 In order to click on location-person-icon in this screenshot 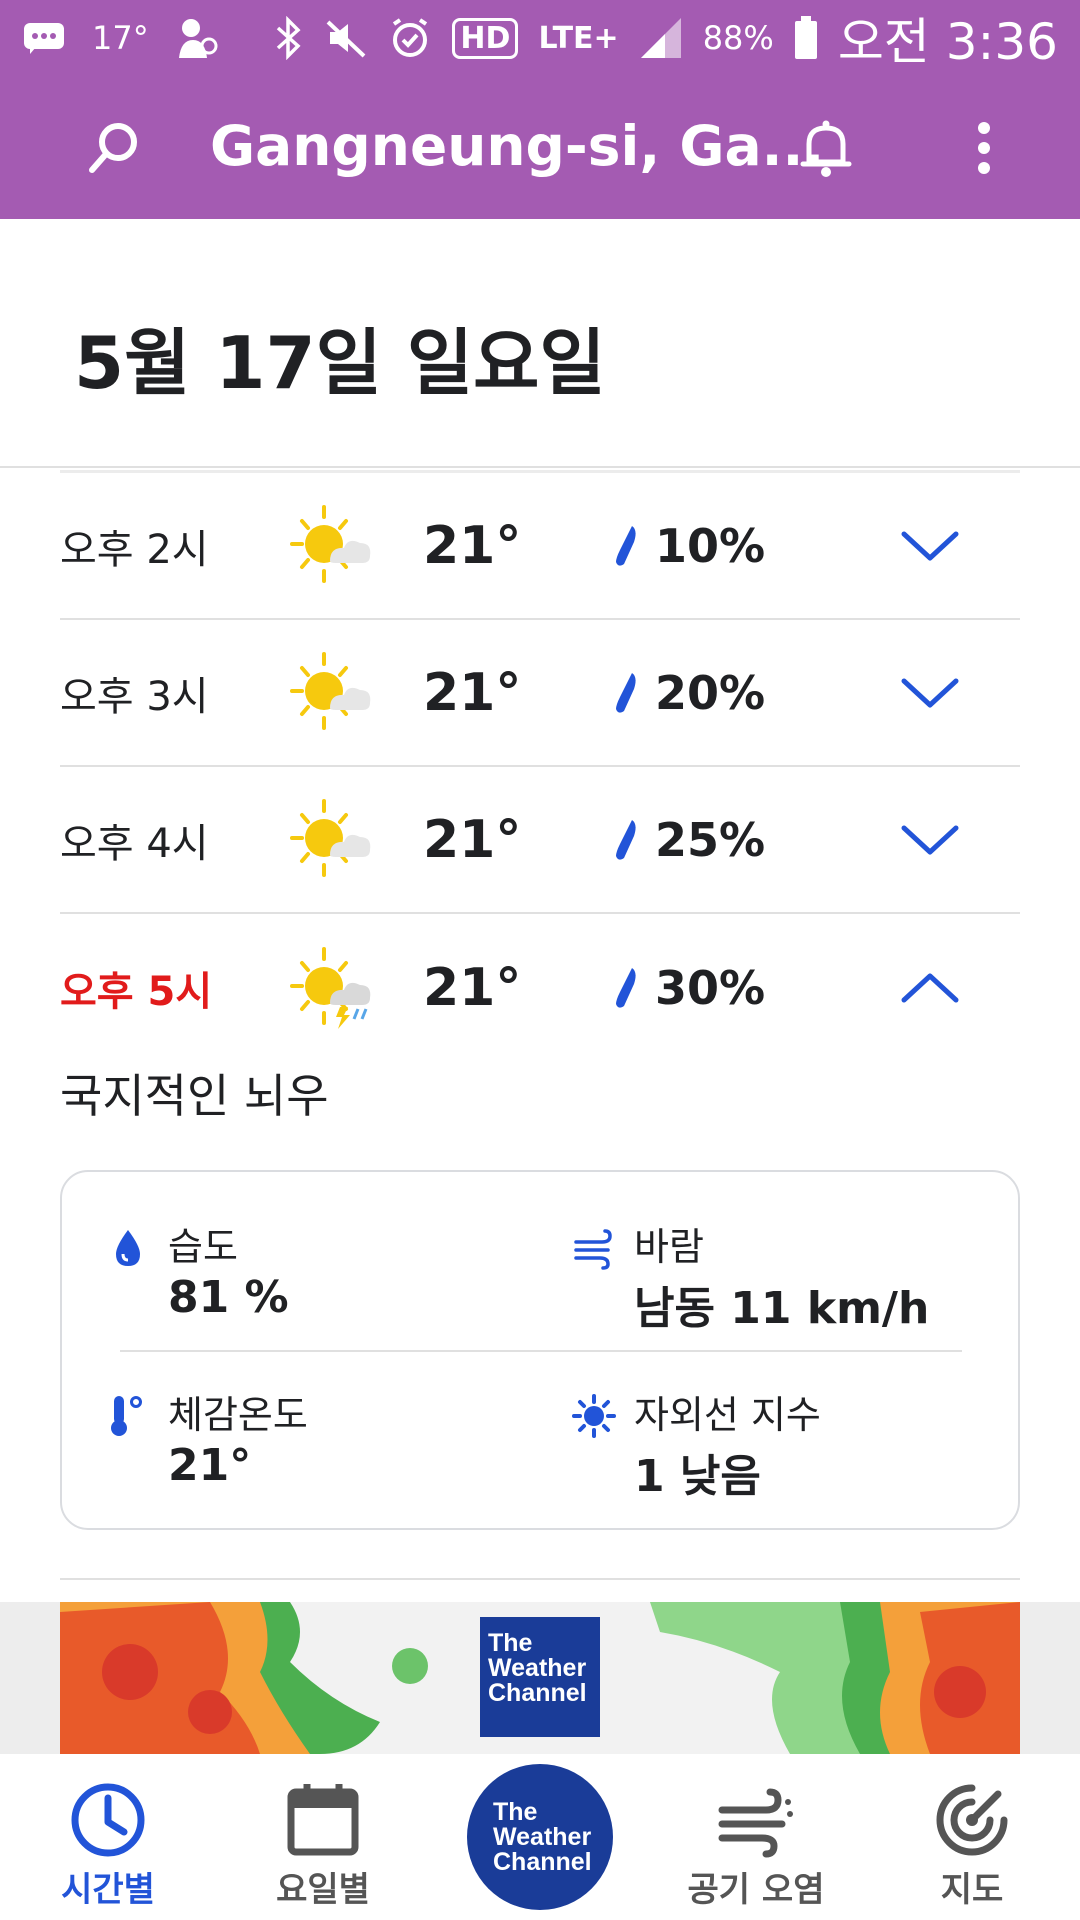, I will do `click(197, 38)`.